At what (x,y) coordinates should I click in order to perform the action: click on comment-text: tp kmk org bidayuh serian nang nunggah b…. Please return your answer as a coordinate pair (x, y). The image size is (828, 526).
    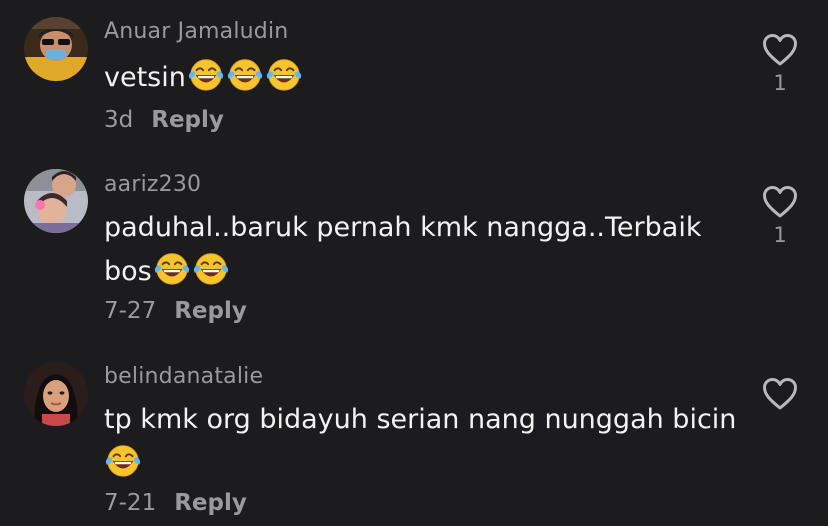
    Looking at the image, I should click on (424, 442).